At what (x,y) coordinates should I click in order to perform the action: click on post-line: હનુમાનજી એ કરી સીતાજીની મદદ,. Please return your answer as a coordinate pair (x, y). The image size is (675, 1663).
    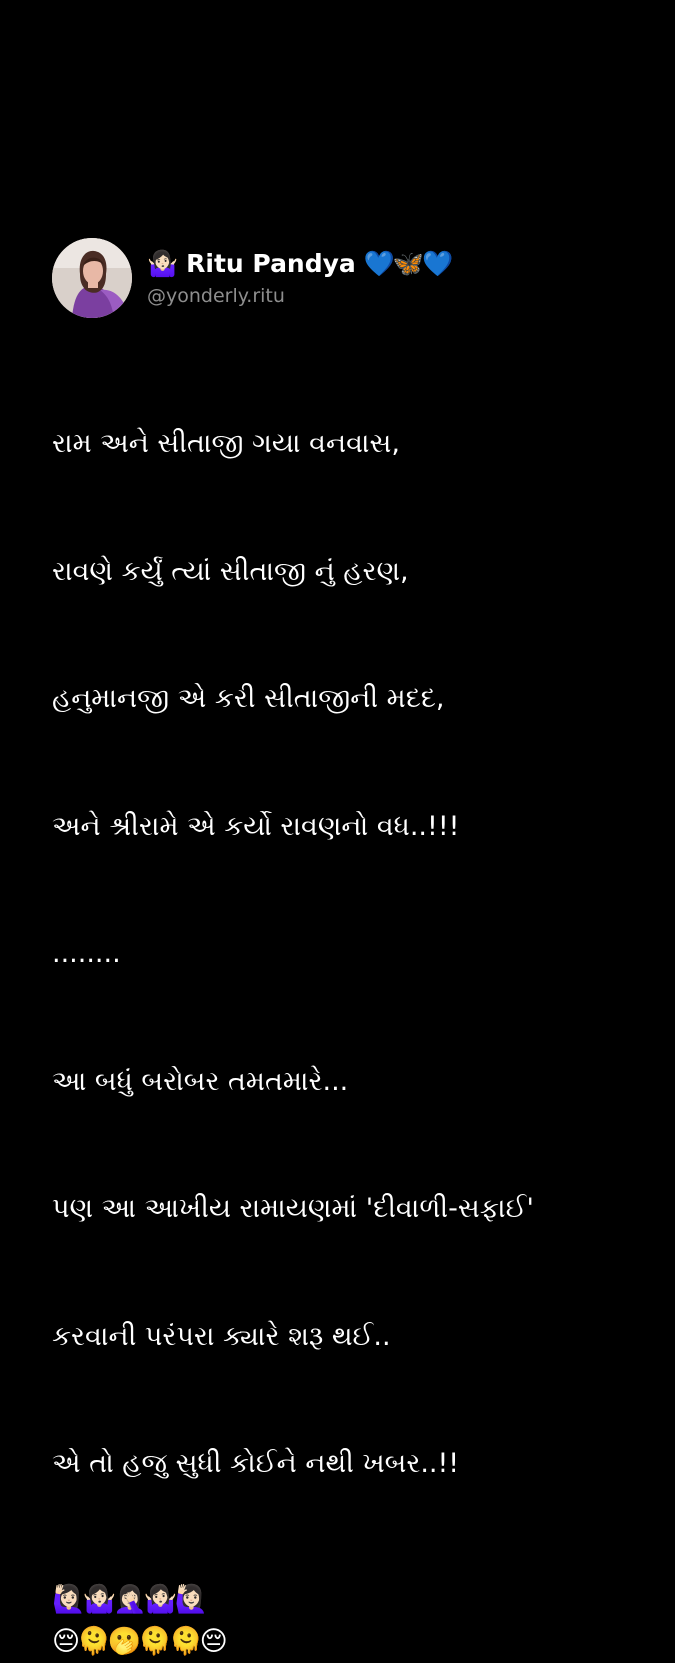
    Looking at the image, I should click on (248, 698).